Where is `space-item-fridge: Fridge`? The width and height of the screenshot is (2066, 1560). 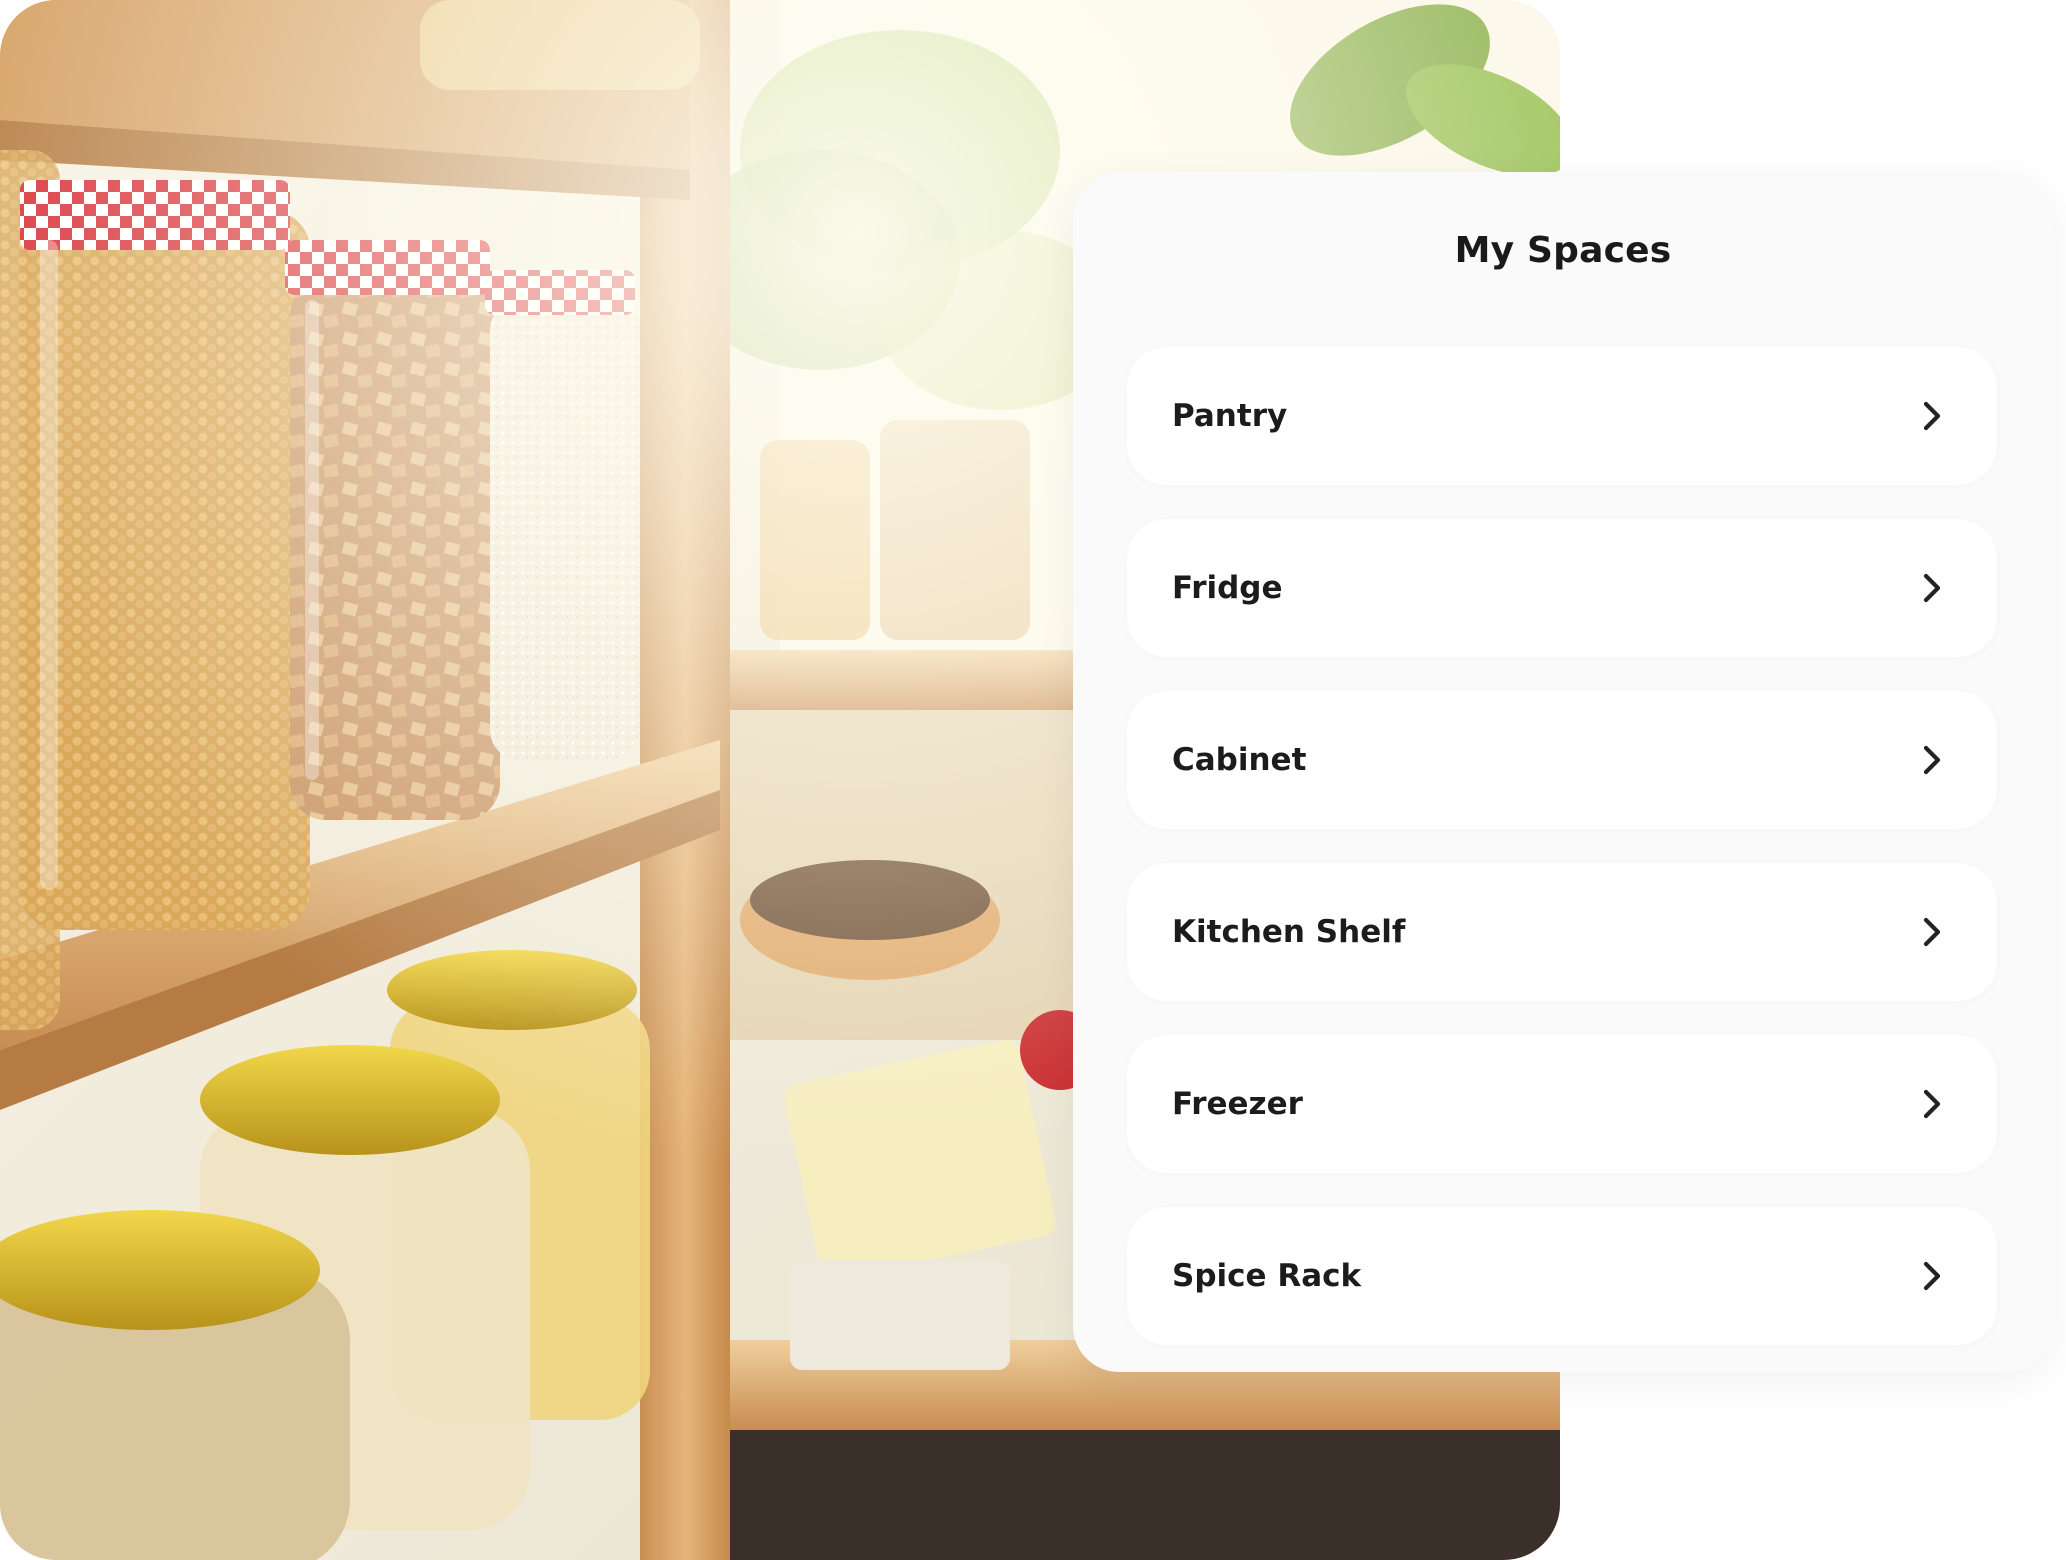
space-item-fridge: Fridge is located at coordinates (1562, 588).